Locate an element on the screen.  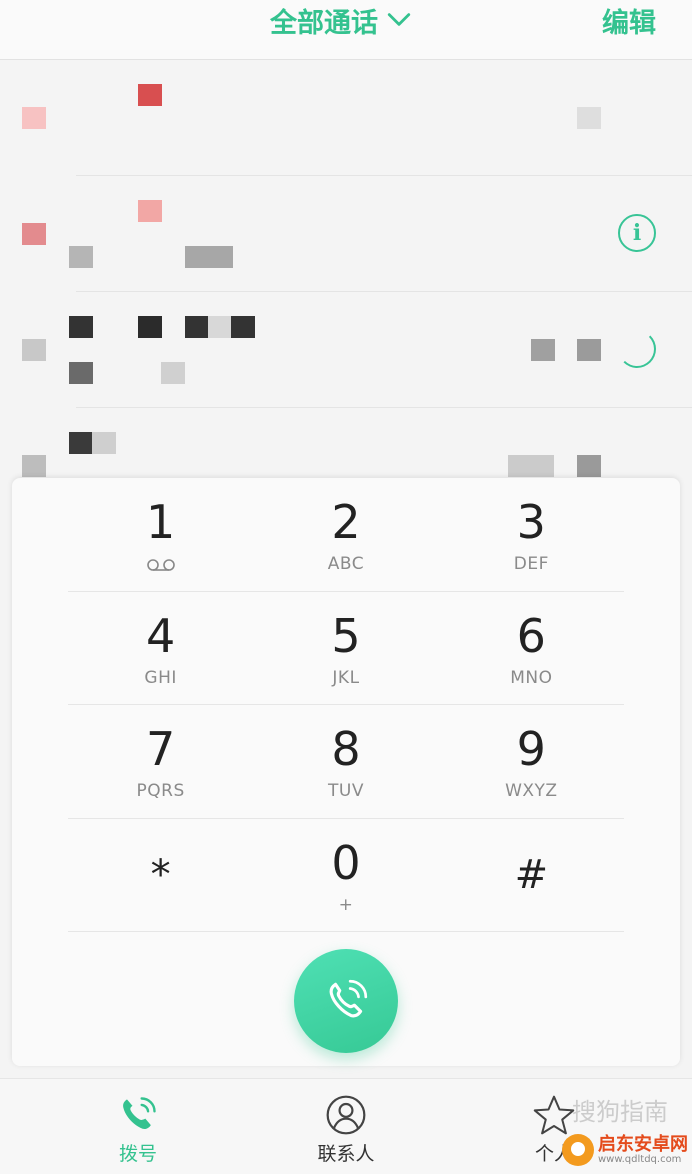
call-button is located at coordinates (346, 1001).